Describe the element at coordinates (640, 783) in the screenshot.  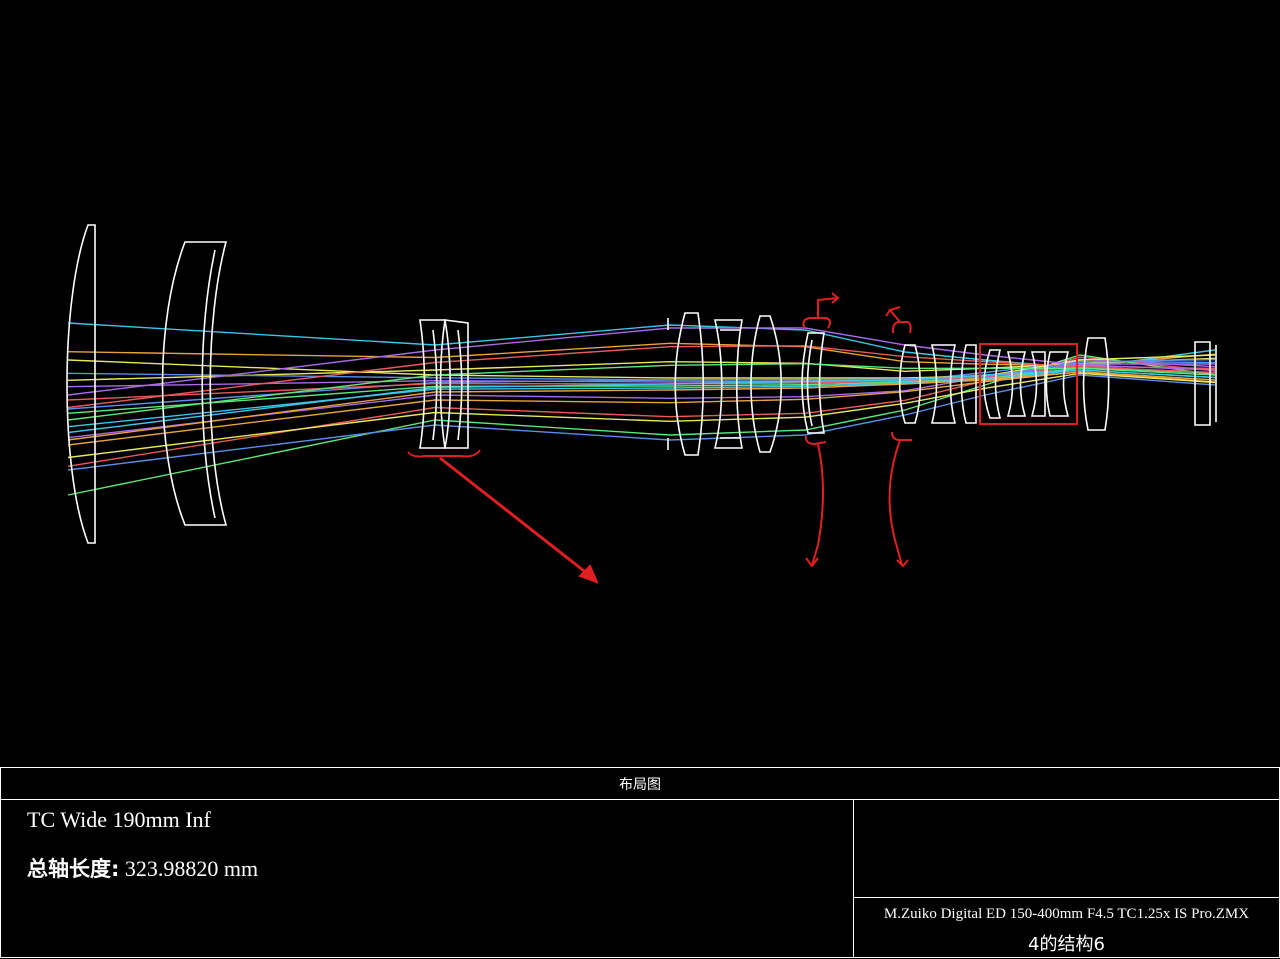
I see `diagram-title: 布局图` at that location.